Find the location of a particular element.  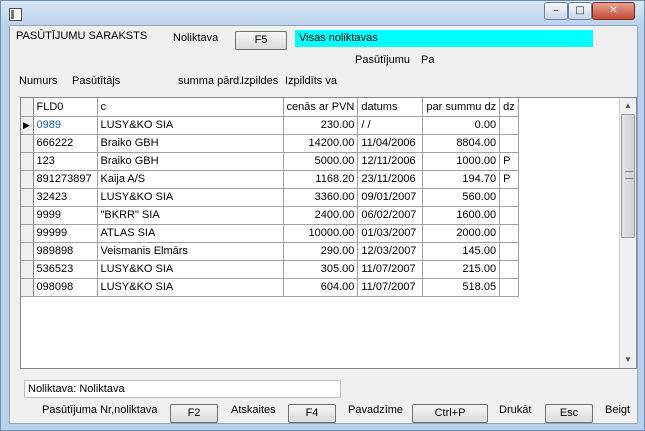

vertical-scrollbar: ▲ ▼ is located at coordinates (627, 233).